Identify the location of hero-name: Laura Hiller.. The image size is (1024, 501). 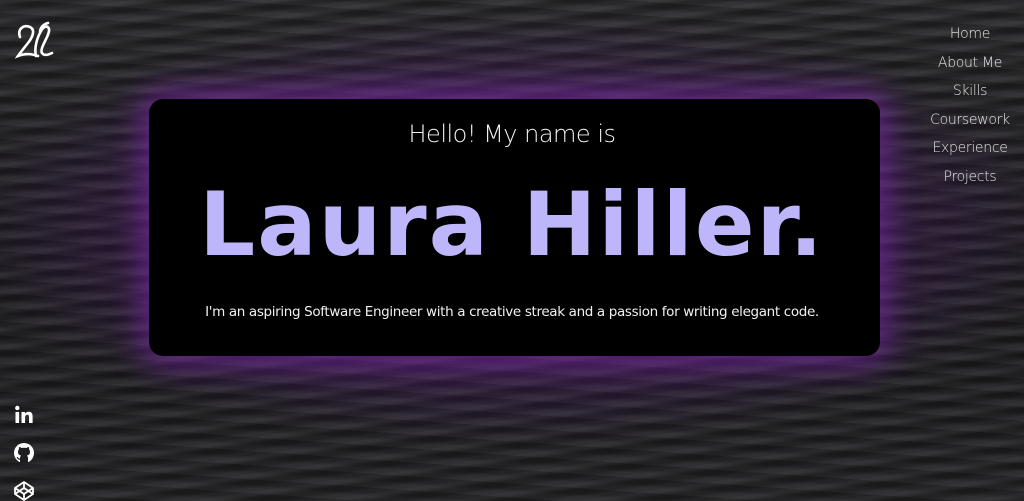
(512, 224).